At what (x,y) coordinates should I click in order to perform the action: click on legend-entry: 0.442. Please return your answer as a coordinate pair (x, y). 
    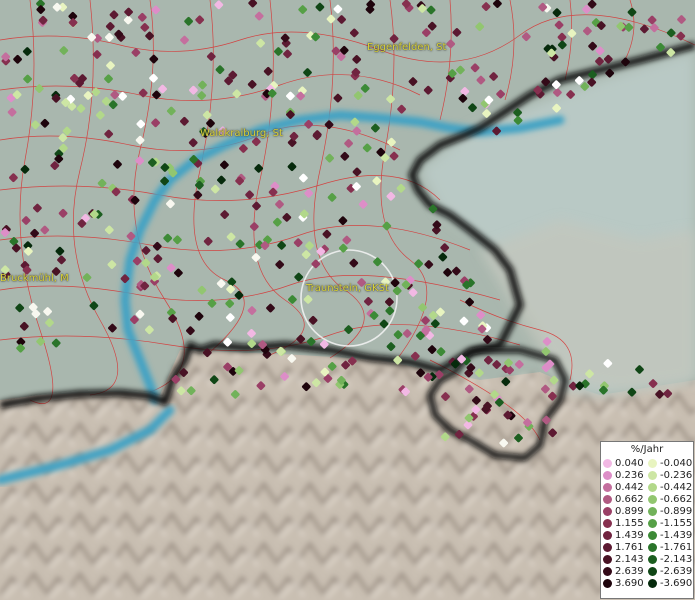
    Looking at the image, I should click on (625, 487).